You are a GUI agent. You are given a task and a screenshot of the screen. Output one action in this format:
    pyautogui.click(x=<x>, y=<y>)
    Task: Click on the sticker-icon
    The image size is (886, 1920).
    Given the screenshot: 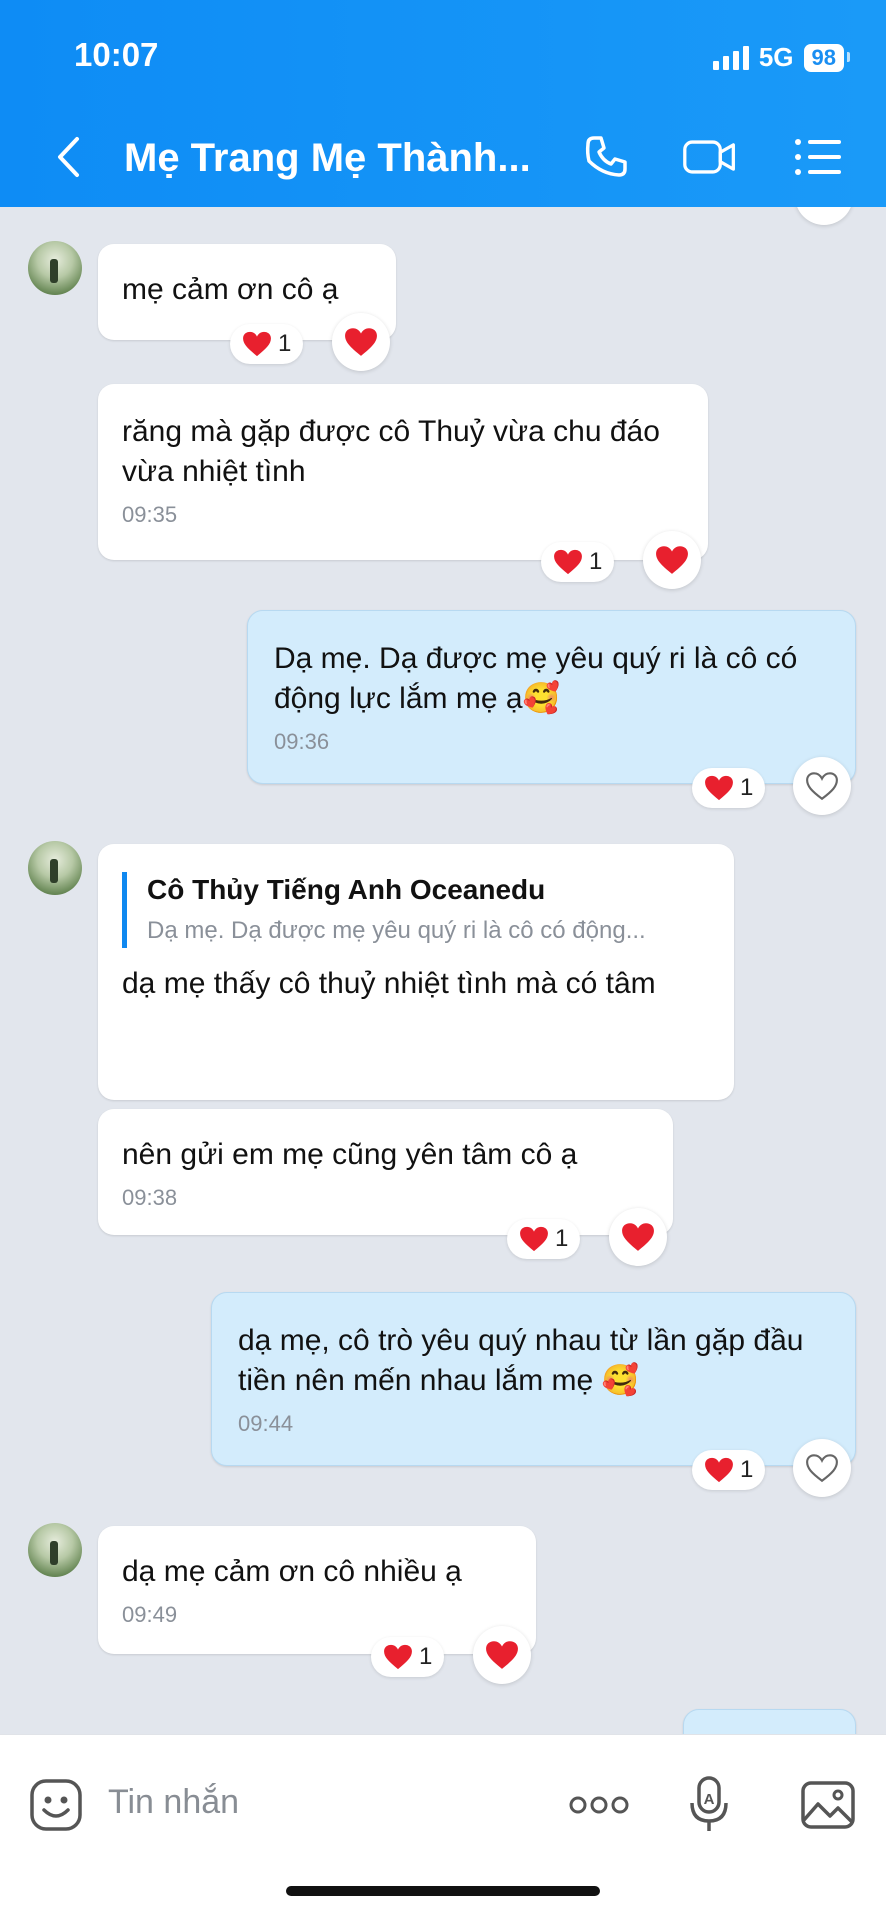 What is the action you would take?
    pyautogui.click(x=56, y=1805)
    